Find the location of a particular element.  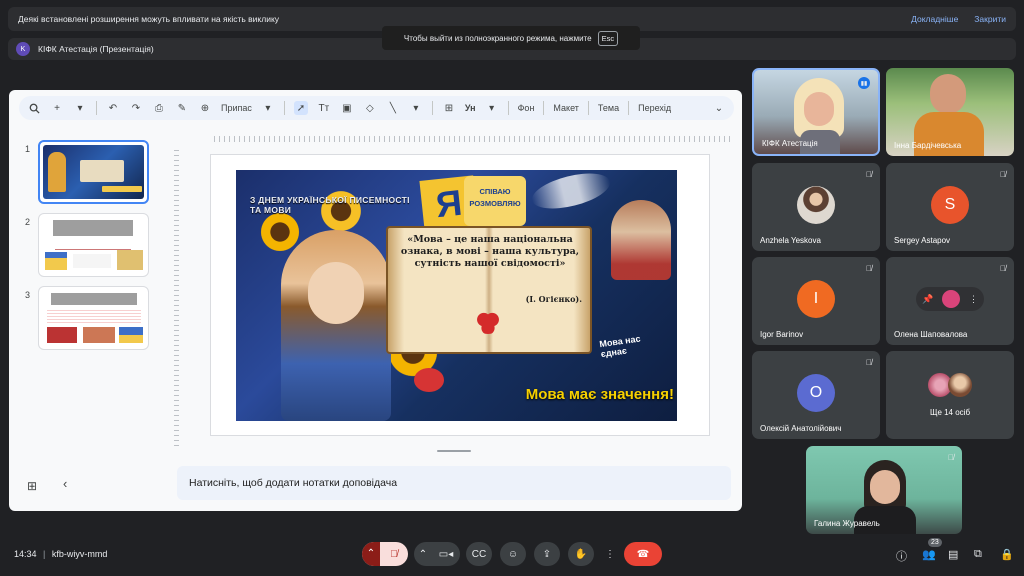

participant-tile: ▮▮ КІФК Атестація is located at coordinates (816, 112).